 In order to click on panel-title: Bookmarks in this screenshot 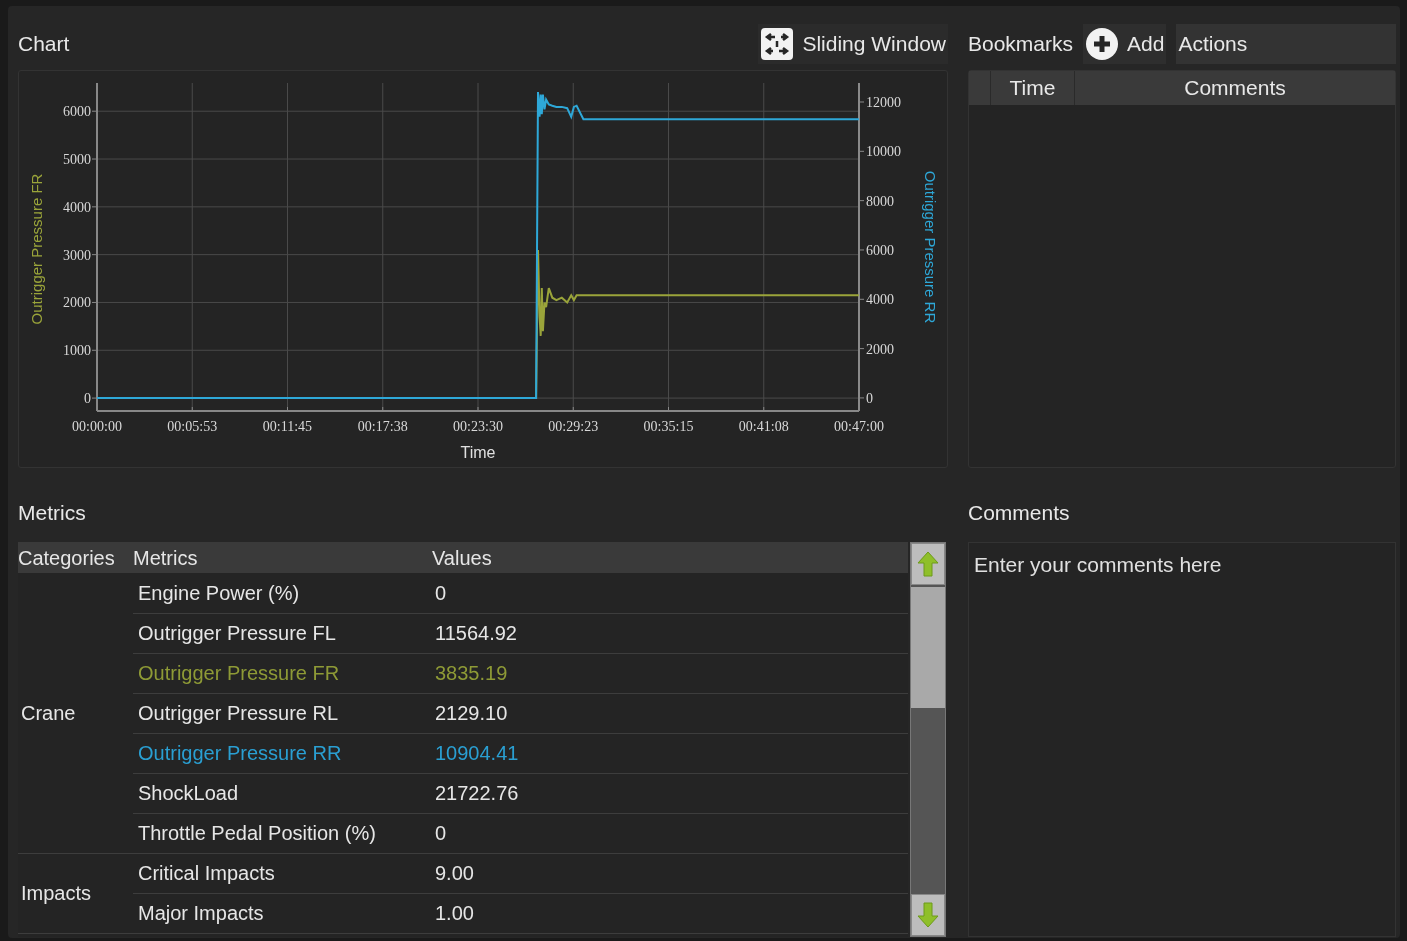, I will do `click(1021, 44)`.